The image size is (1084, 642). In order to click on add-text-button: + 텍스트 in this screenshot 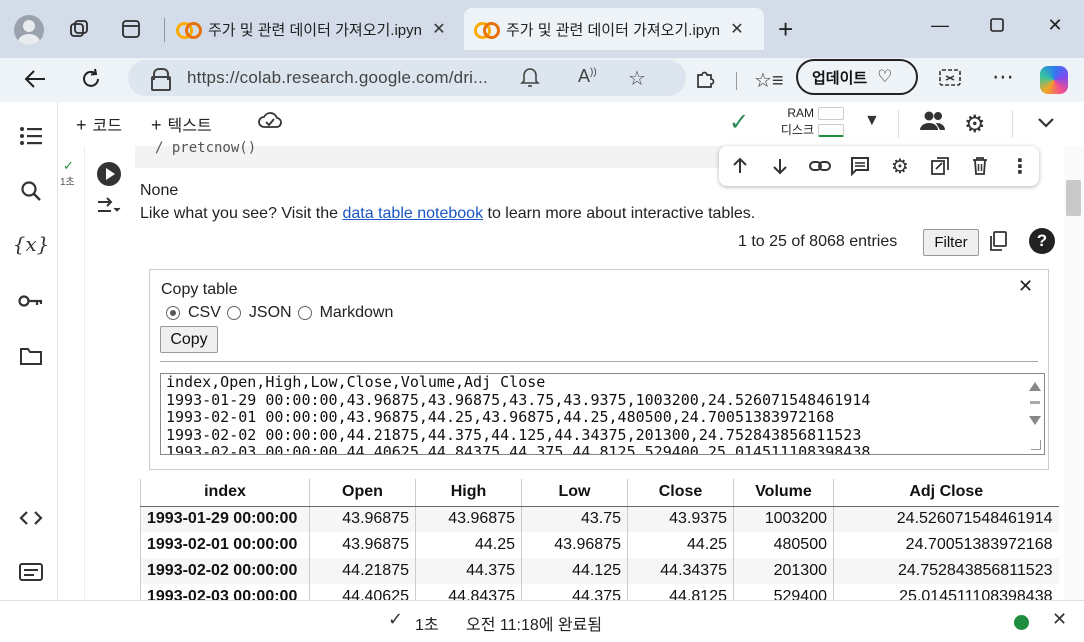, I will do `click(181, 124)`.